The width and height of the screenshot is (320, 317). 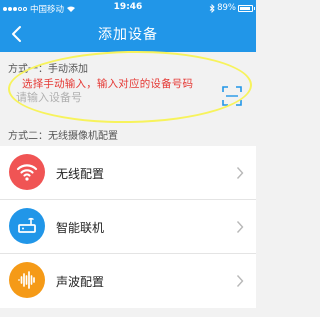 What do you see at coordinates (128, 173) in the screenshot?
I see `menu-item-wireless-config: 无线配置` at bounding box center [128, 173].